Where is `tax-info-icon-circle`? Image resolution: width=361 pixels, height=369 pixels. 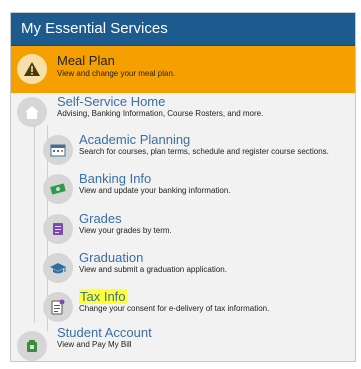
tax-info-icon-circle is located at coordinates (58, 307).